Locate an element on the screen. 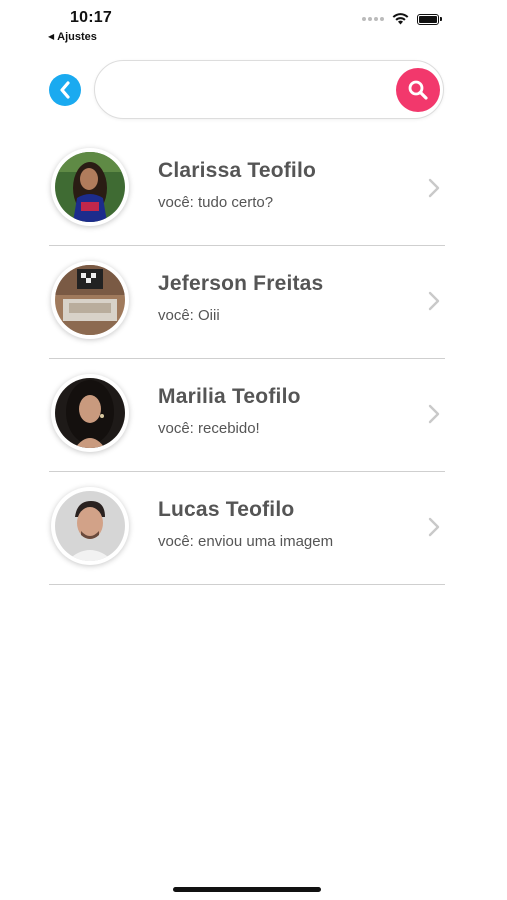 The image size is (507, 900). search-button is located at coordinates (418, 90).